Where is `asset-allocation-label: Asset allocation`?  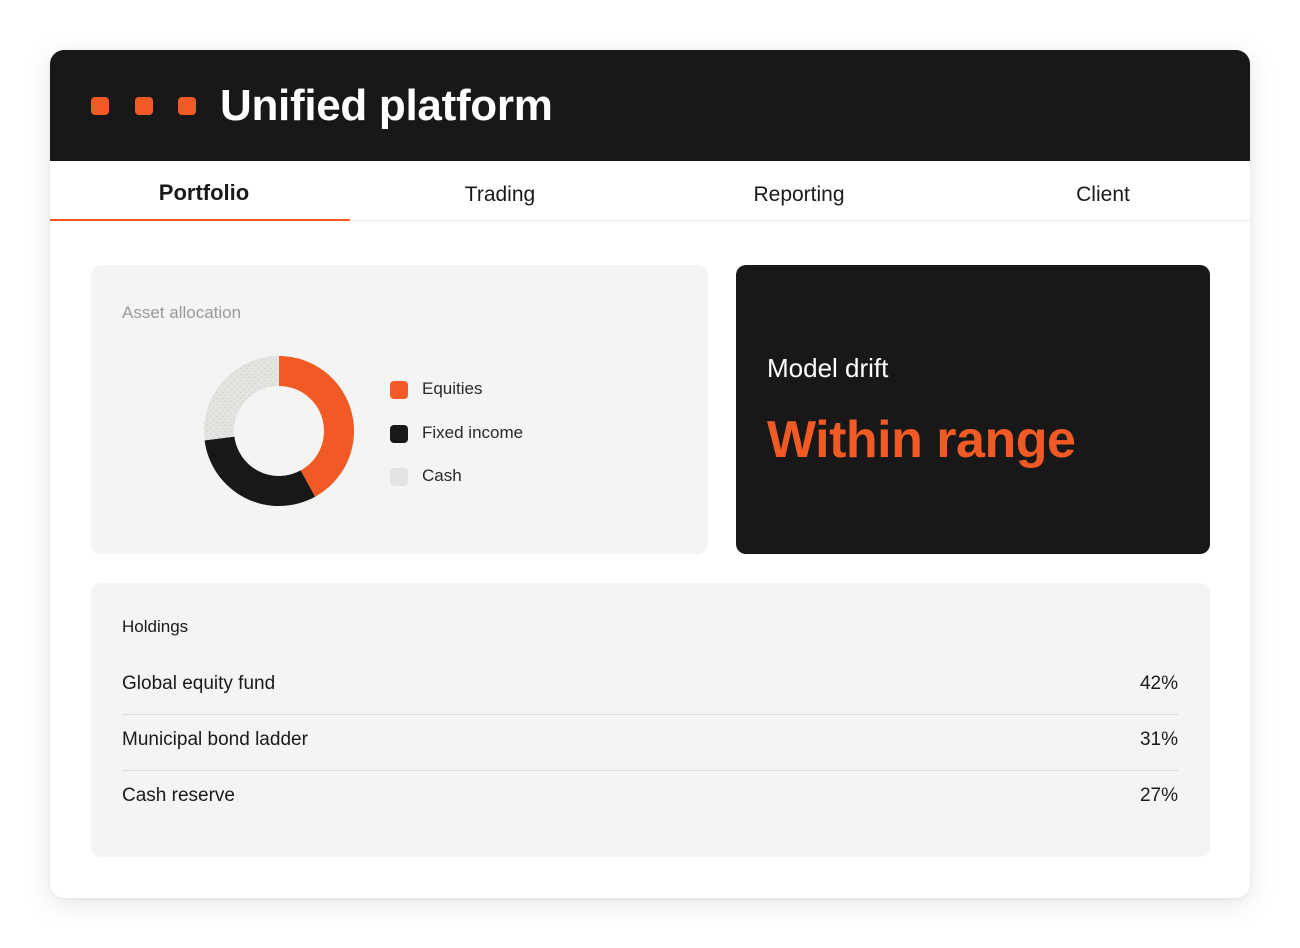 asset-allocation-label: Asset allocation is located at coordinates (182, 312).